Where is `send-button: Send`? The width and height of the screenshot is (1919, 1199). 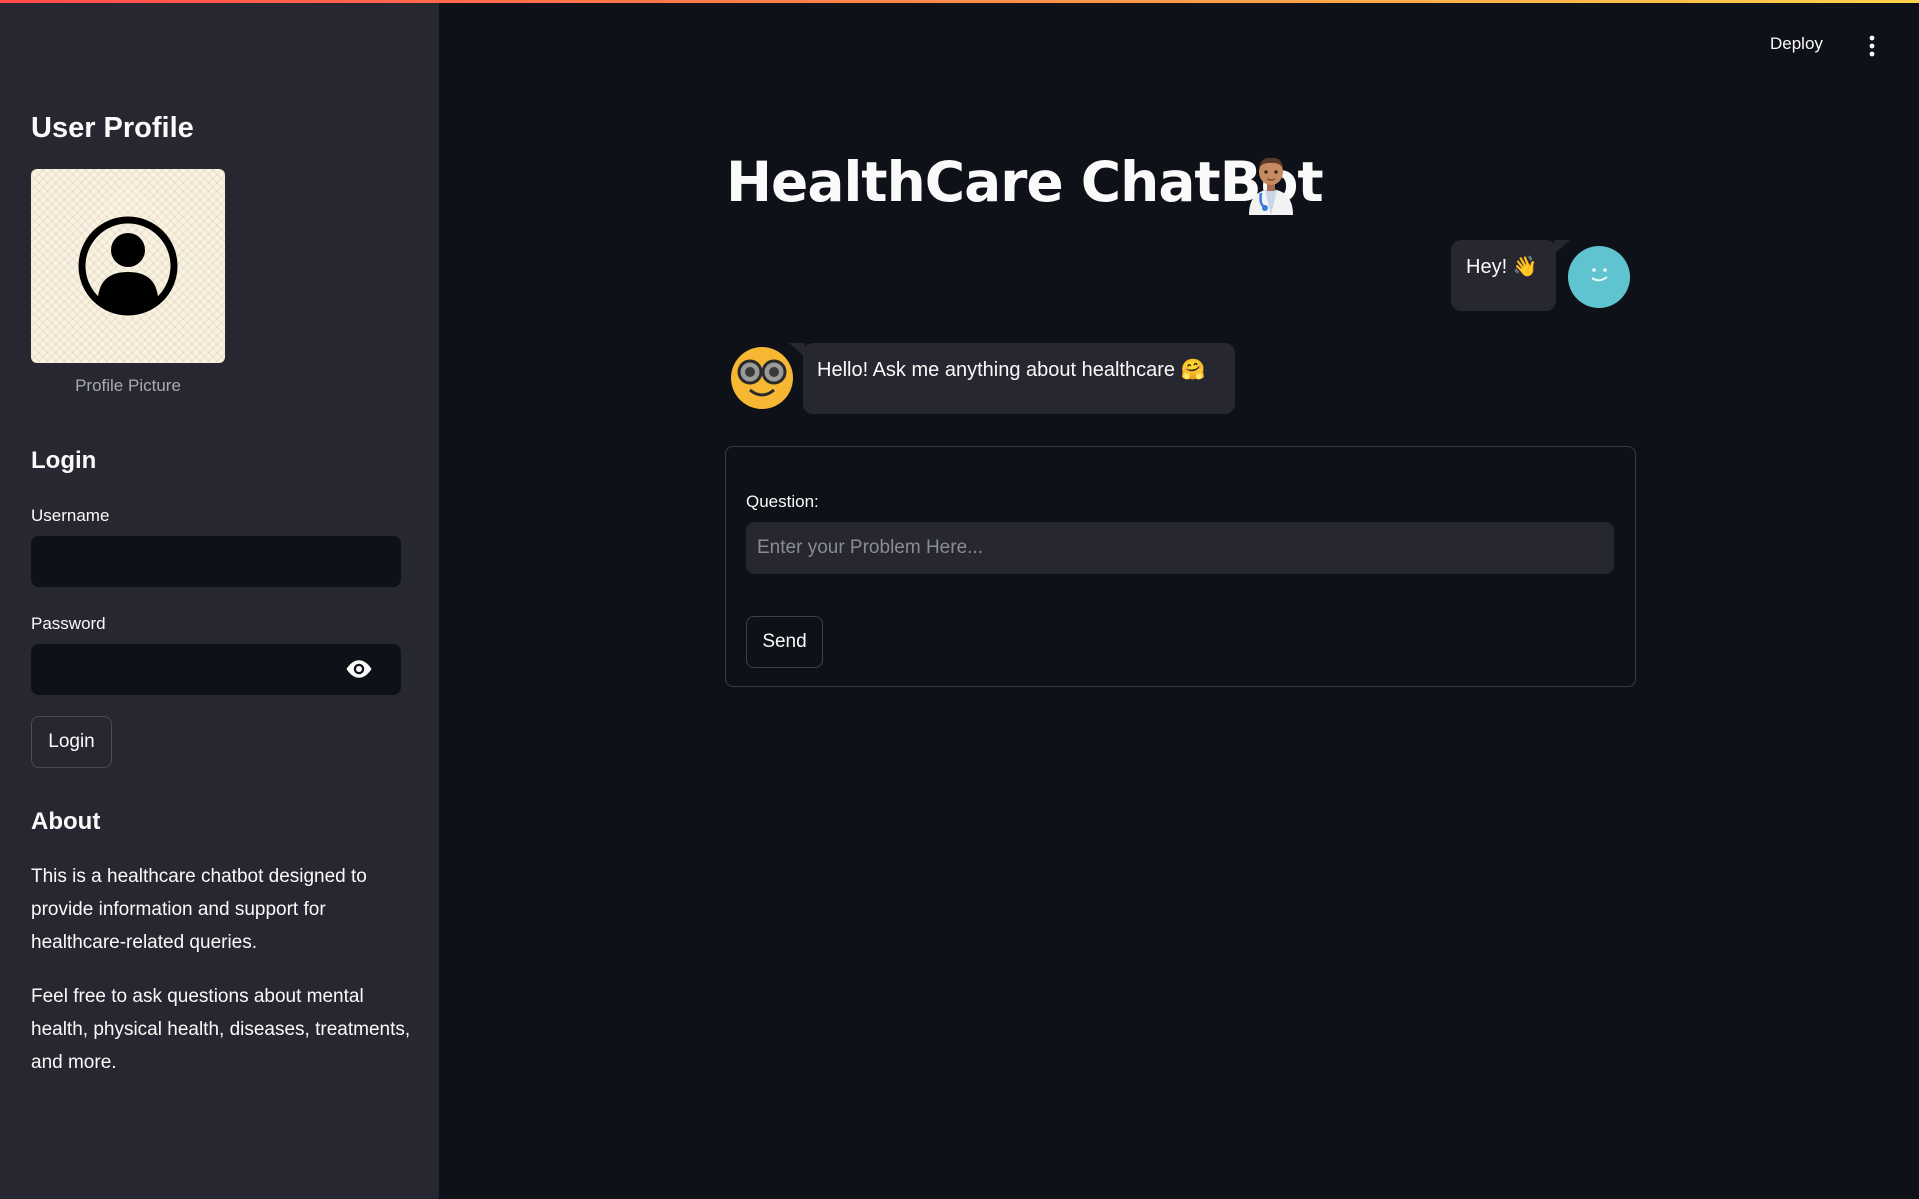 send-button: Send is located at coordinates (784, 642).